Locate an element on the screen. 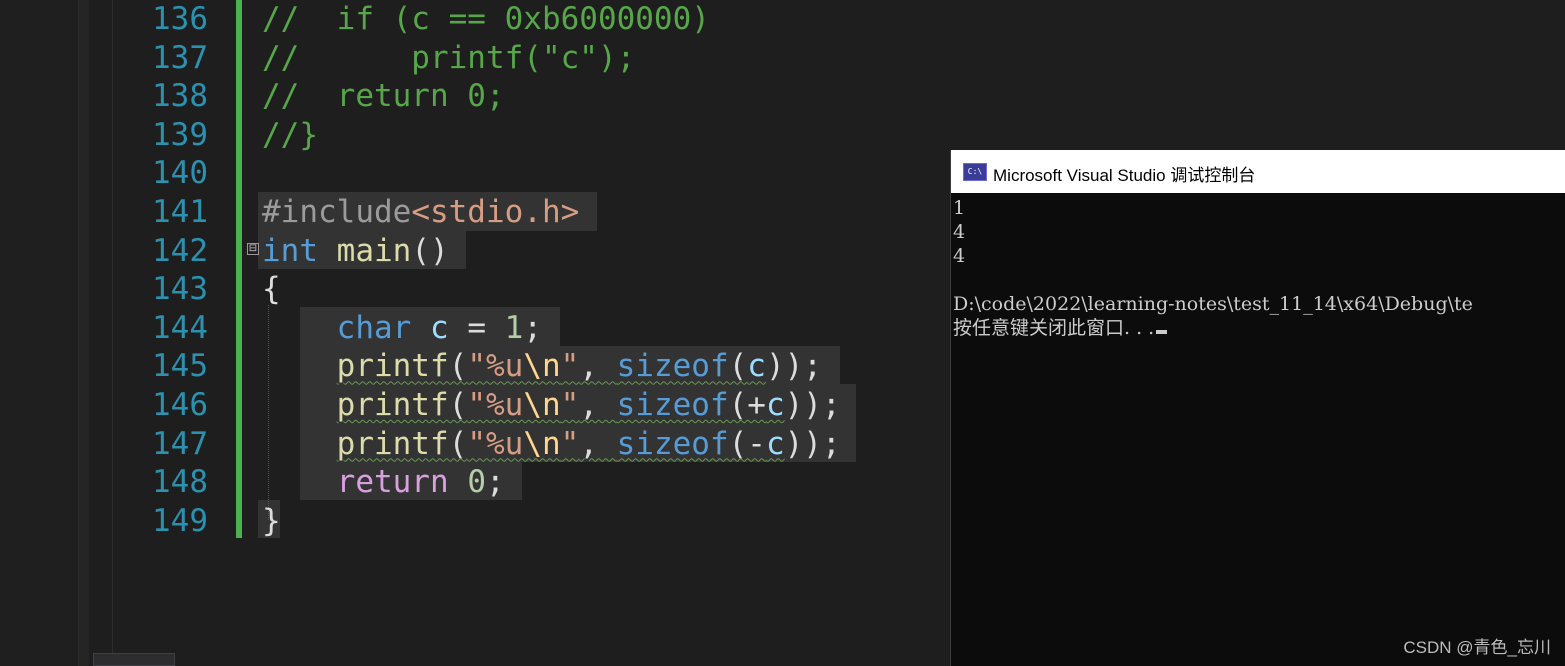 Image resolution: width=1565 pixels, height=666 pixels. code-token: #include is located at coordinates (337, 212).